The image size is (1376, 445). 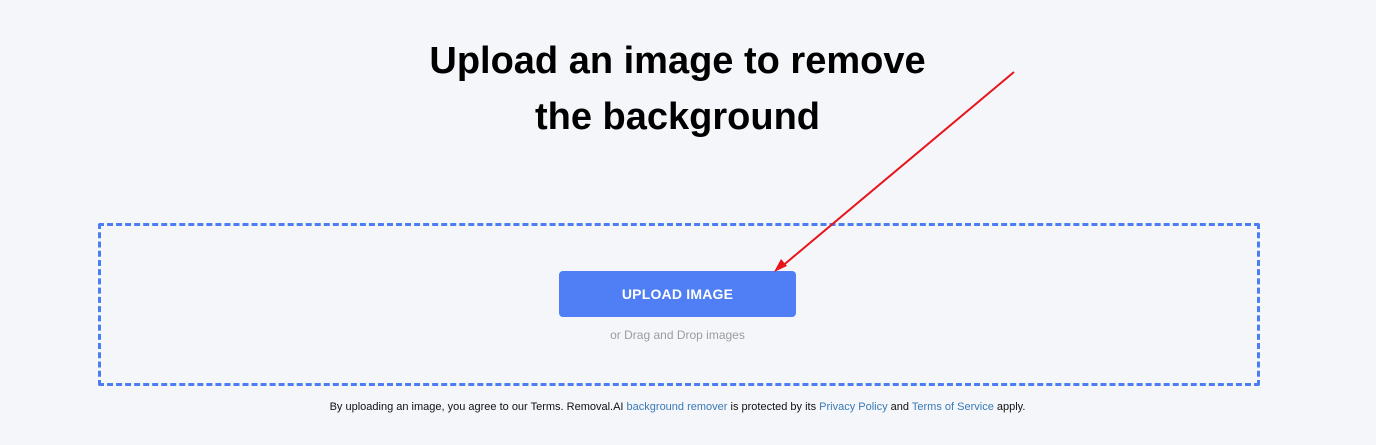 I want to click on upload-image-button: UPLOAD IMAGE, so click(x=677, y=294).